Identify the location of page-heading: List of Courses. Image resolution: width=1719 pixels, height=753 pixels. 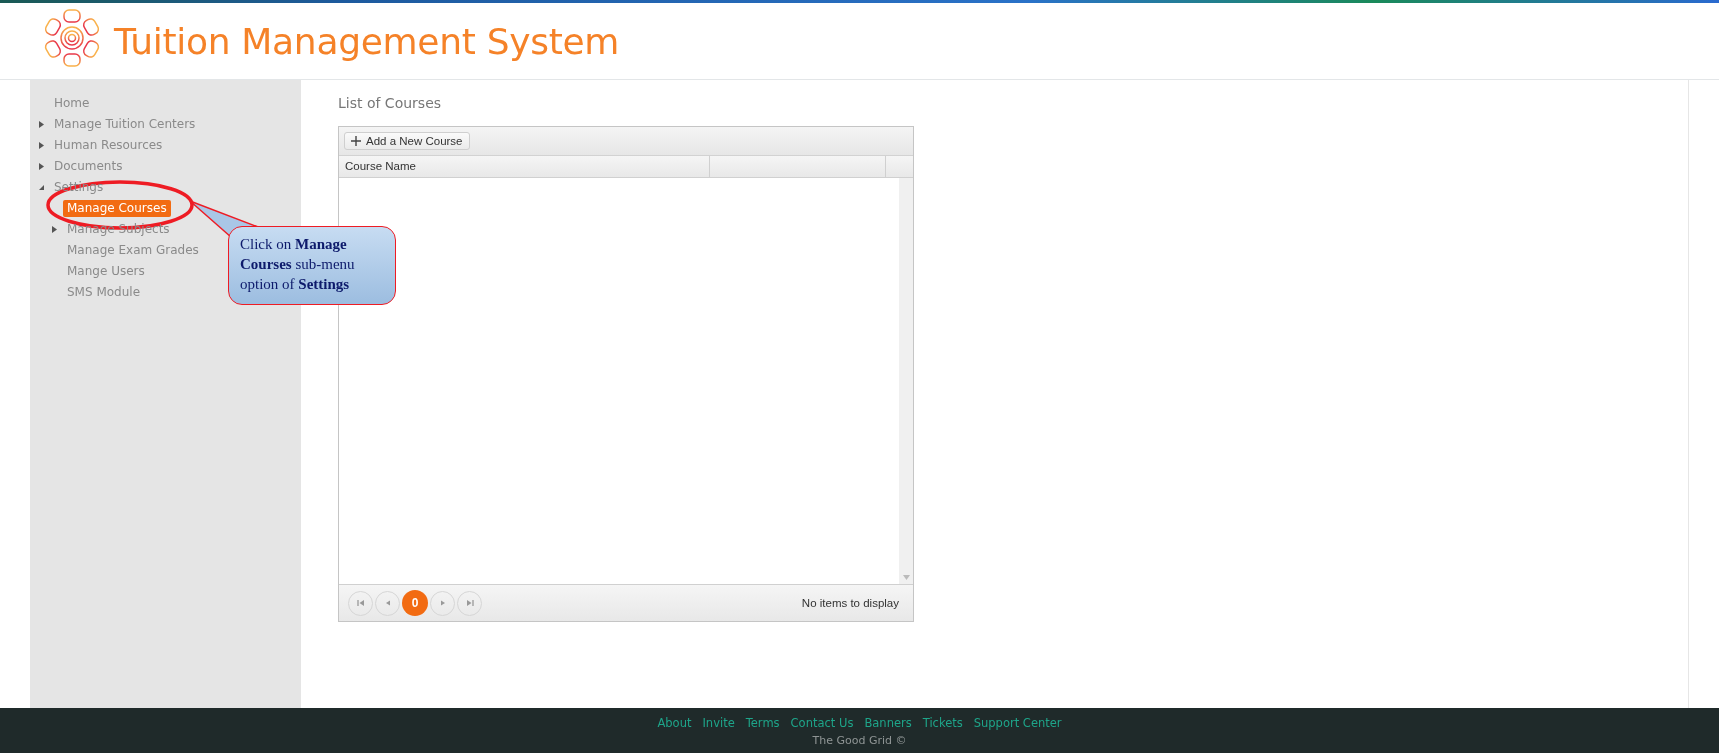
(390, 103).